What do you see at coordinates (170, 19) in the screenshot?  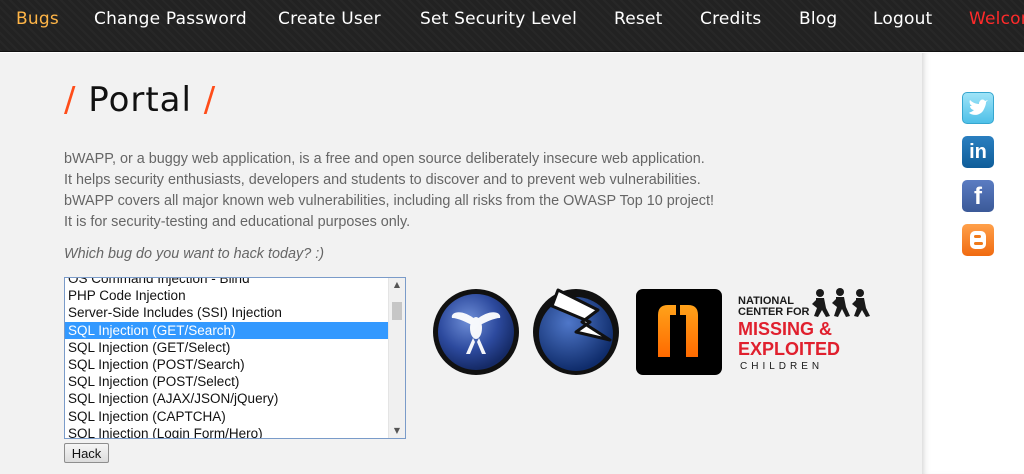 I see `nav-change-password: Change Password` at bounding box center [170, 19].